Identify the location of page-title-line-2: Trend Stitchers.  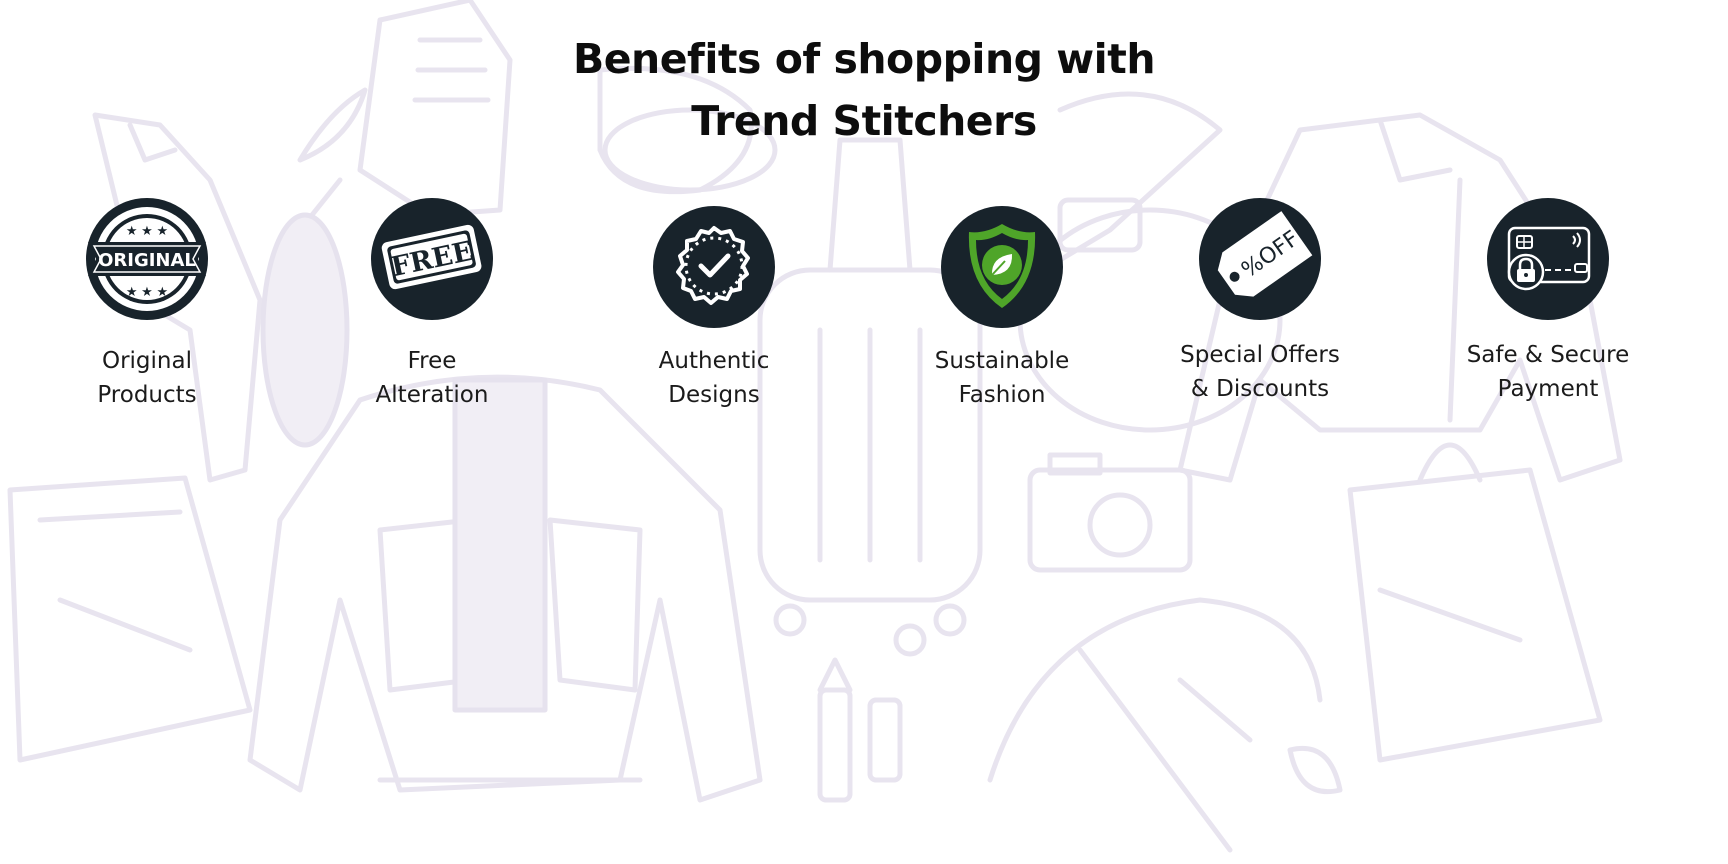
(864, 121).